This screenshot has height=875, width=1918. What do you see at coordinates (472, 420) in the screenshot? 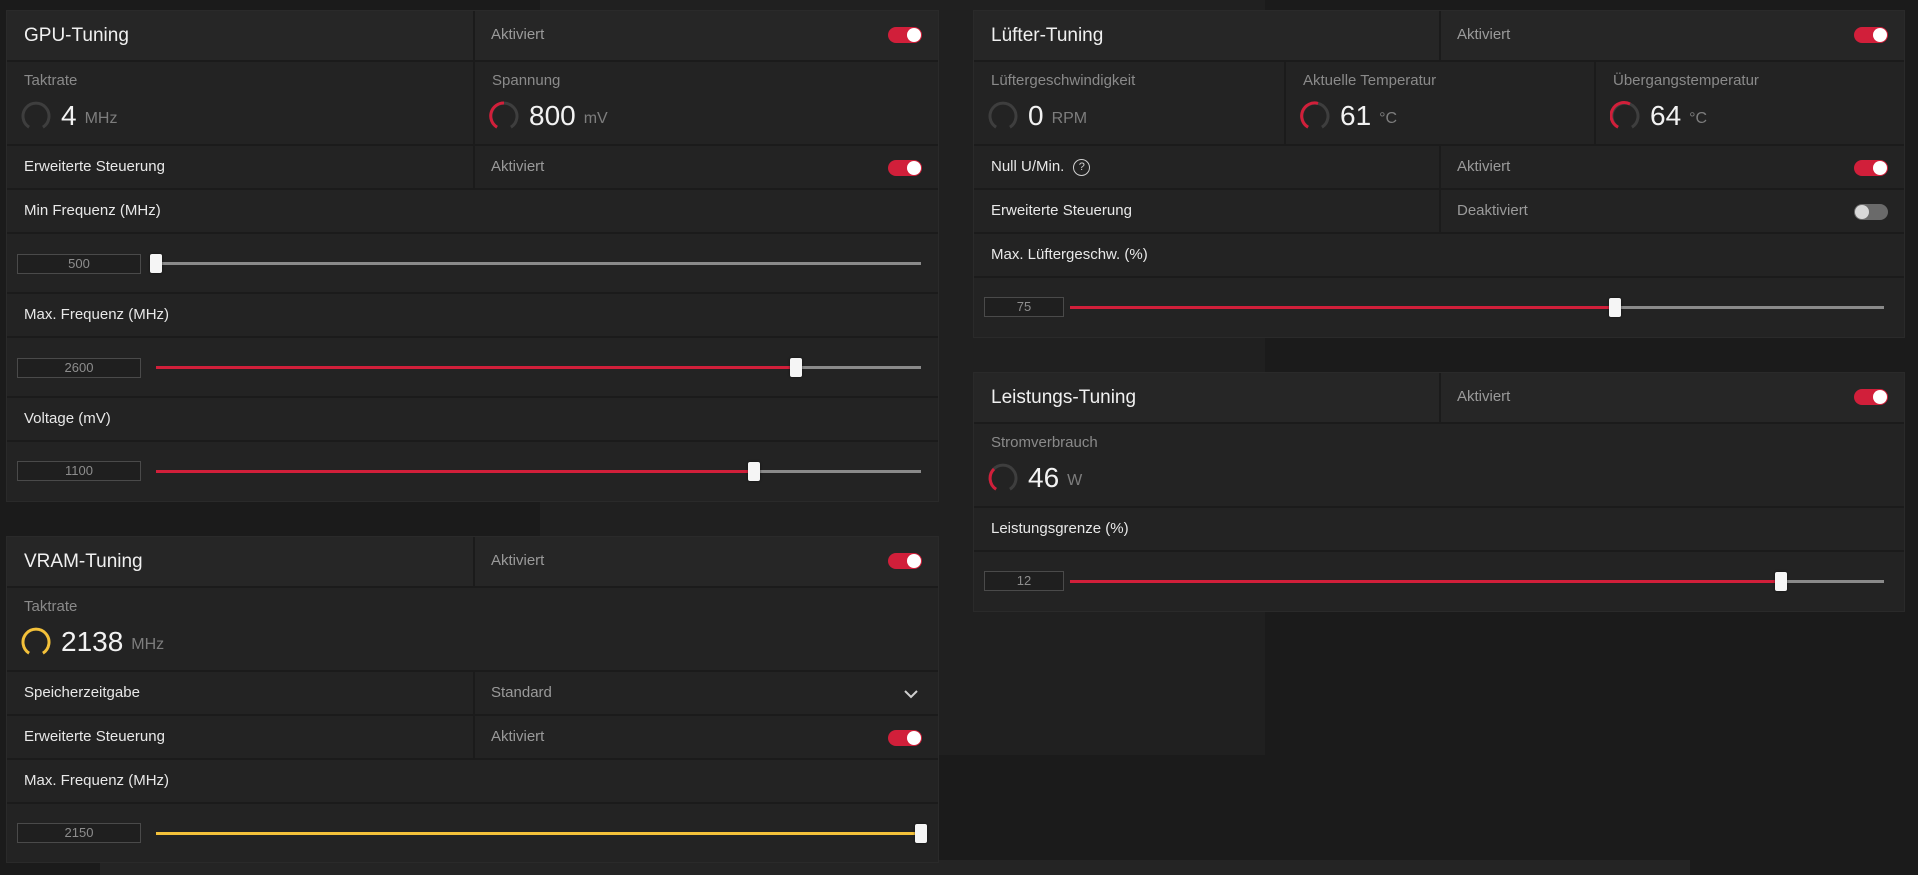
I see `gpu-voltage-label-row: Voltage (mV)` at bounding box center [472, 420].